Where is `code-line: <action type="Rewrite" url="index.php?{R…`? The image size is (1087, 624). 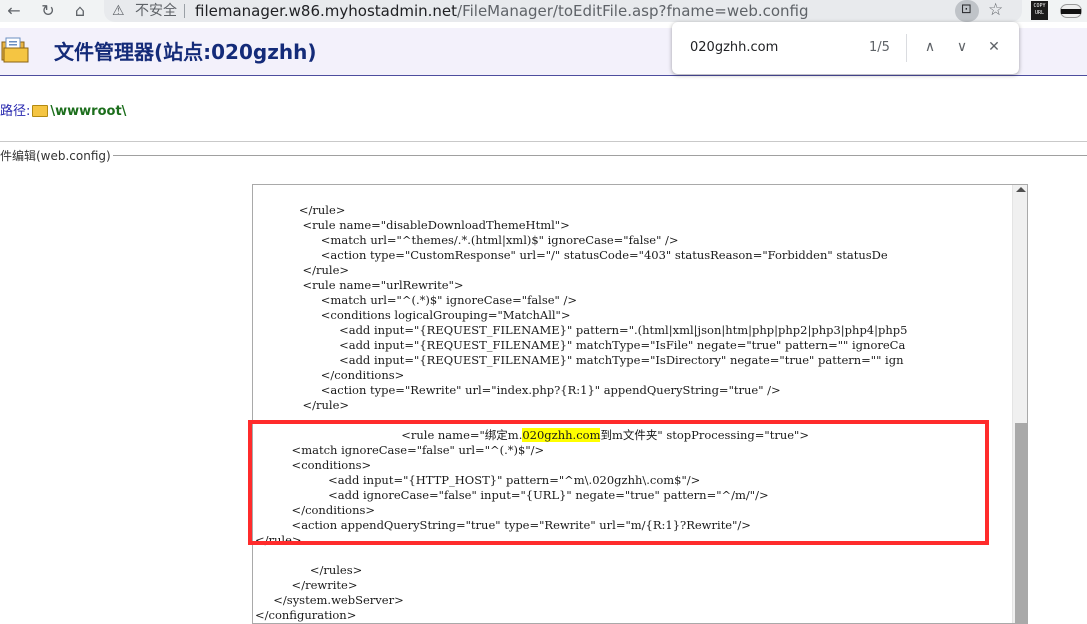
code-line: <action type="Rewrite" url="index.php?{R… is located at coordinates (518, 390).